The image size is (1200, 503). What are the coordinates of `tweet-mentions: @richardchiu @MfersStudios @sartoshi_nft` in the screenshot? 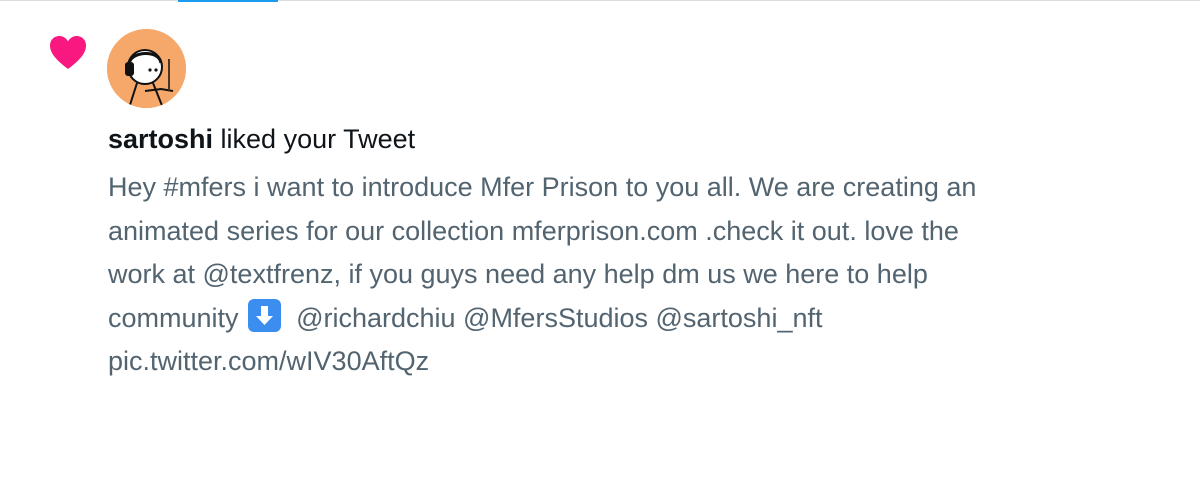 It's located at (559, 317).